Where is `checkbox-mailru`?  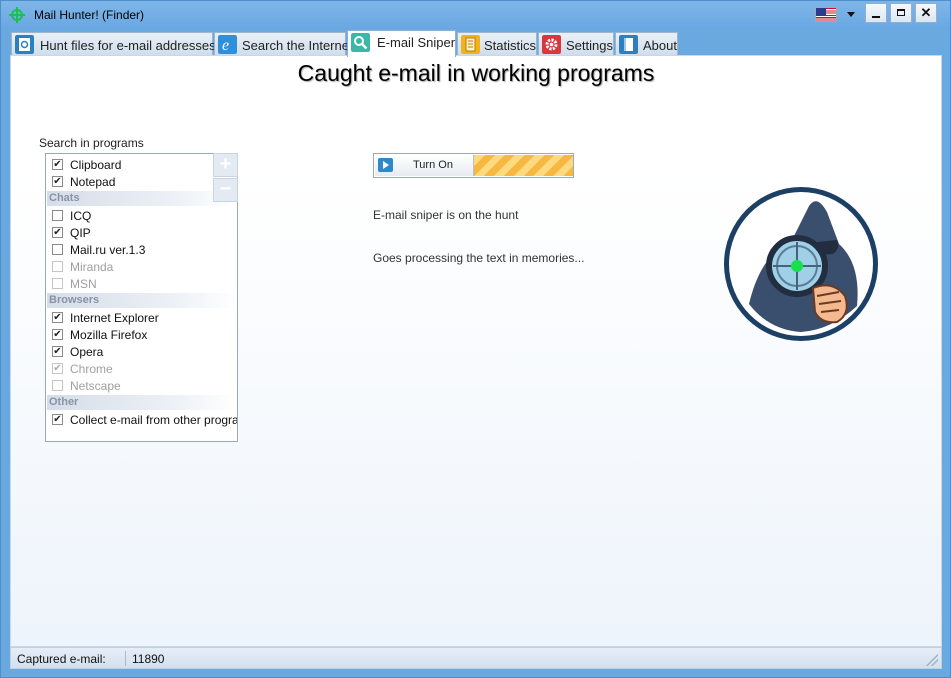
checkbox-mailru is located at coordinates (57, 249).